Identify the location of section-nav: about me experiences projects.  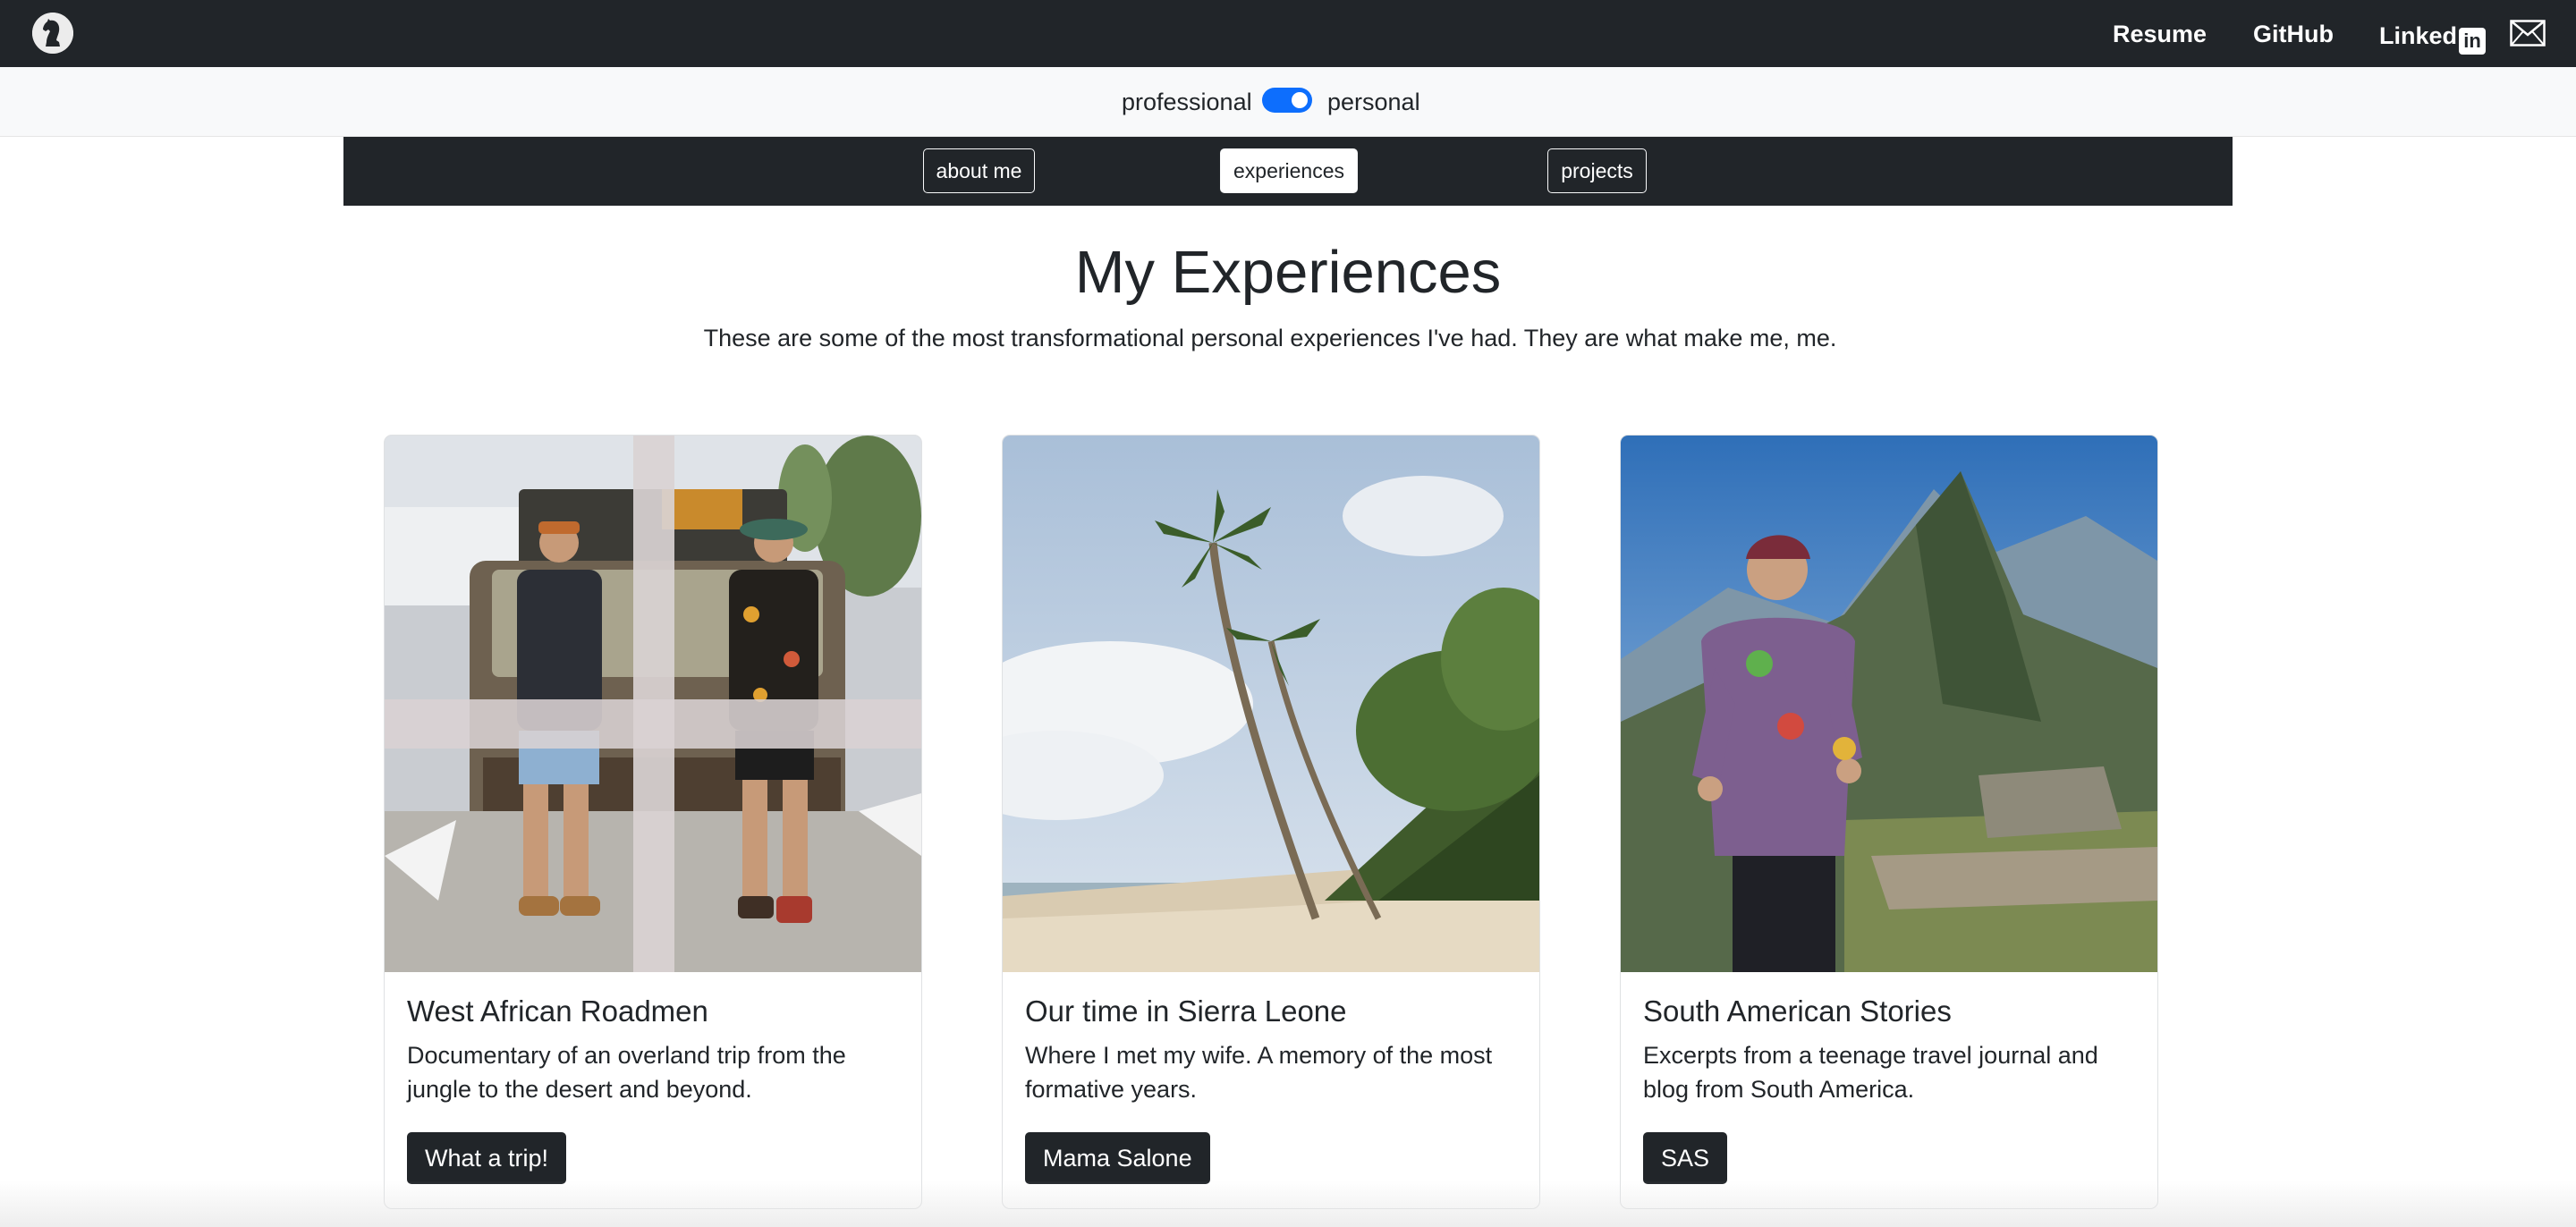
(1288, 171).